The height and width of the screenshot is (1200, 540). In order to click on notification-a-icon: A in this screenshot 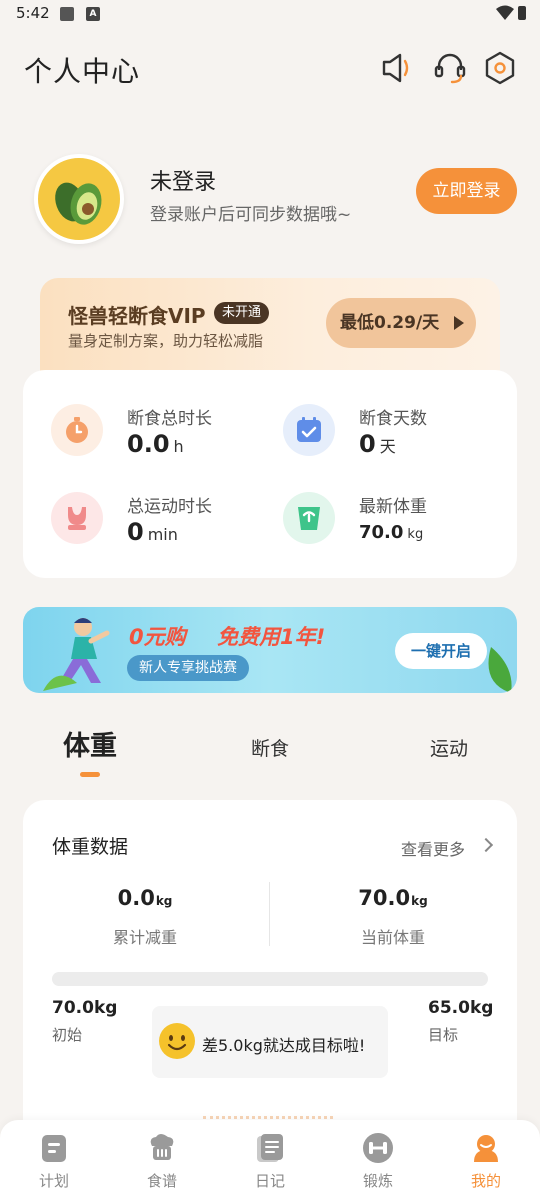, I will do `click(93, 14)`.